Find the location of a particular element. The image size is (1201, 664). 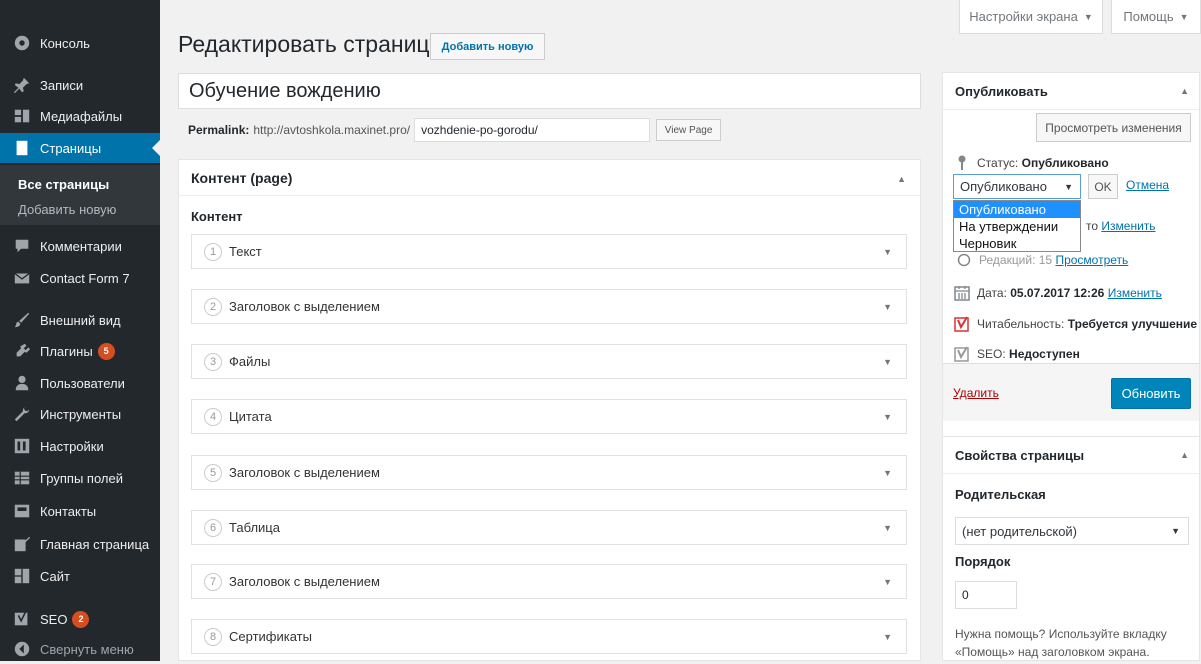

publish-metabox-header: Опубликовать ▲ is located at coordinates (1071, 91).